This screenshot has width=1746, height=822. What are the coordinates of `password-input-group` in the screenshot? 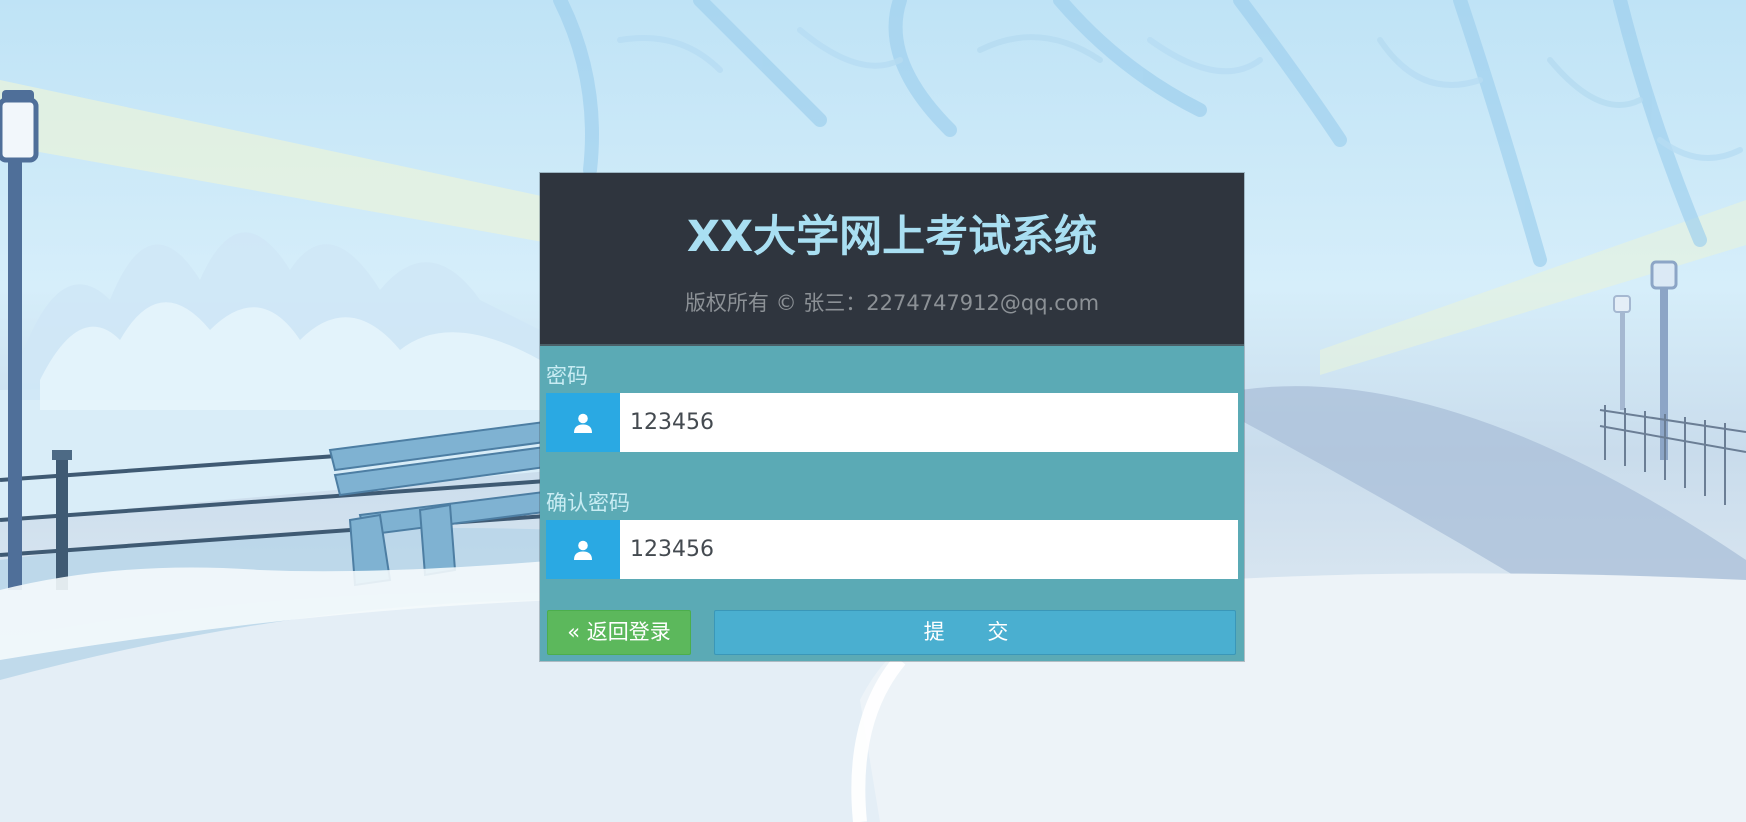 It's located at (892, 422).